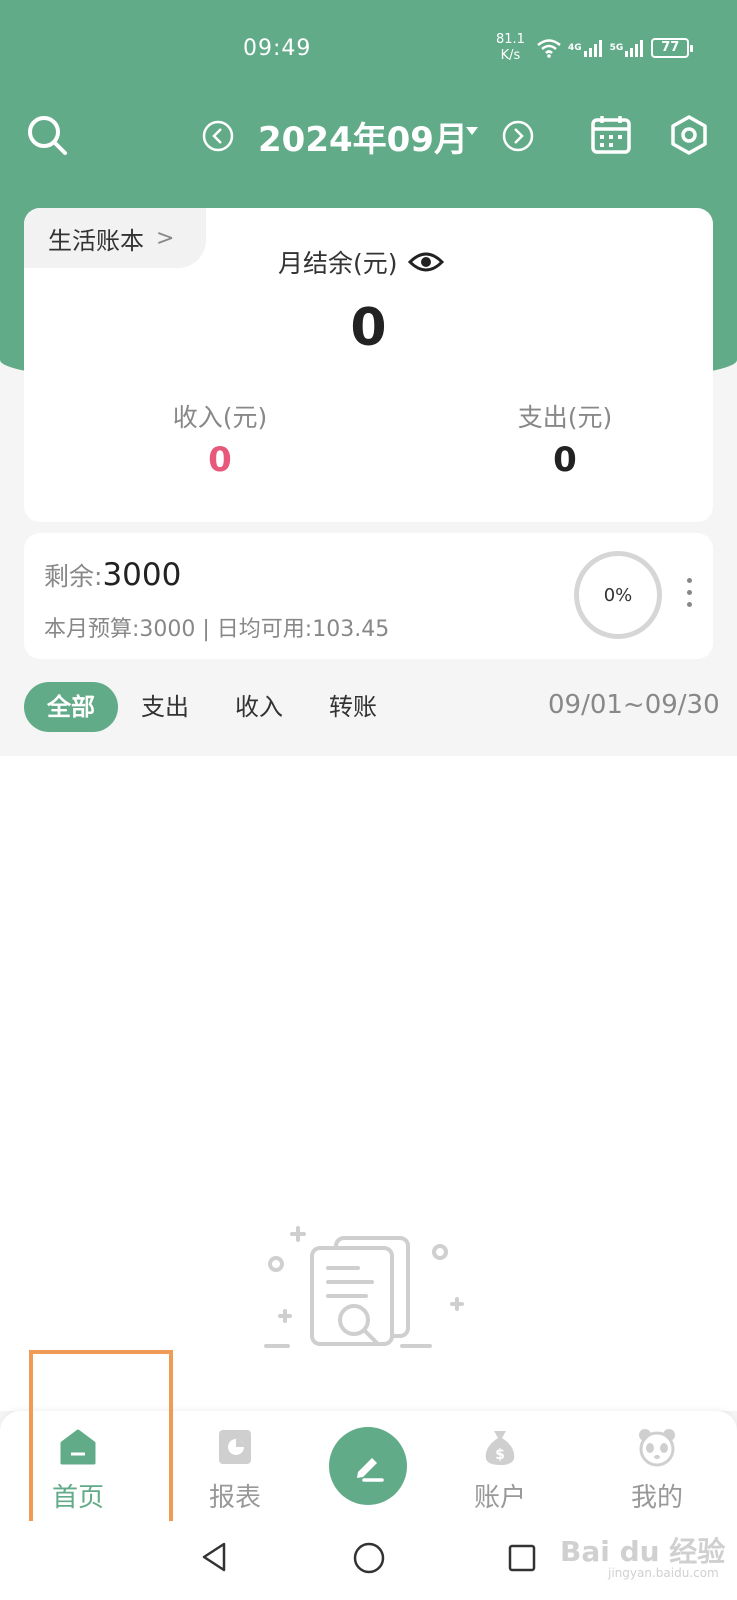 The width and height of the screenshot is (737, 1600). What do you see at coordinates (522, 1558) in the screenshot?
I see `recent-apps-icon` at bounding box center [522, 1558].